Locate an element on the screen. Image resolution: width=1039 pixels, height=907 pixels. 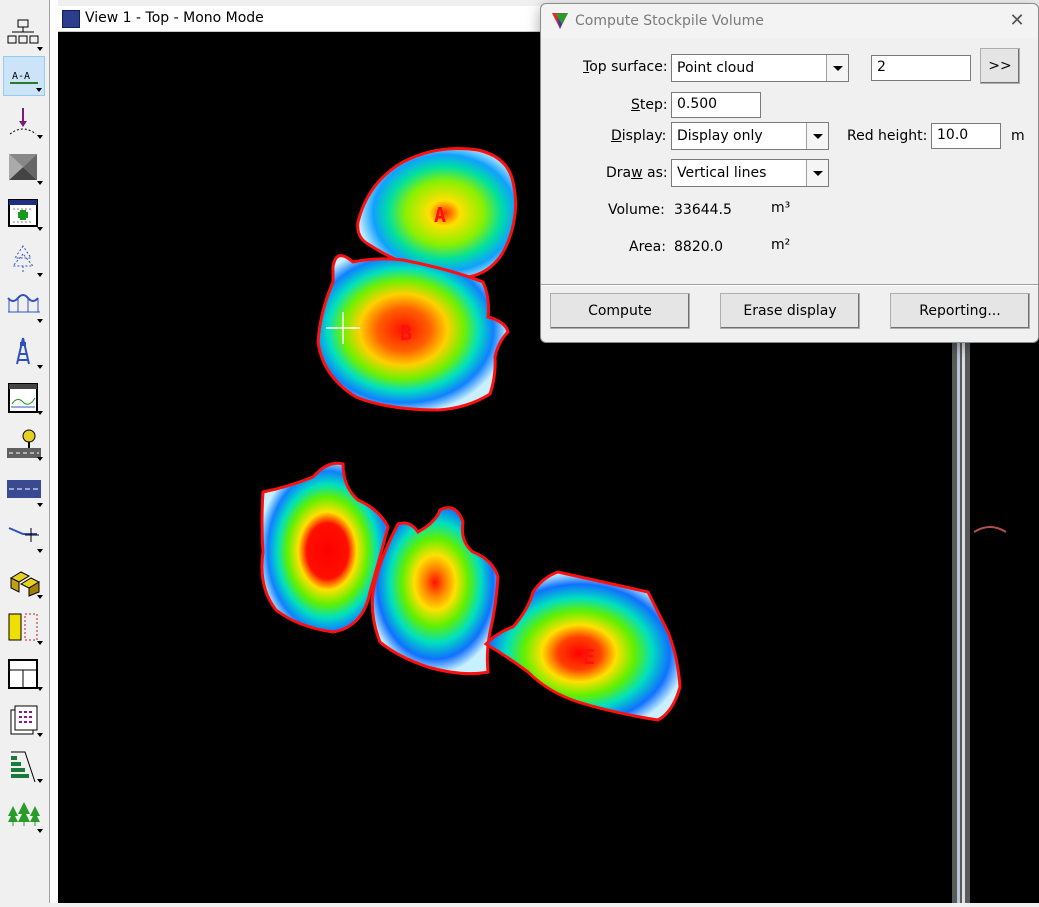
tree-dotted-icon is located at coordinates (23, 259).